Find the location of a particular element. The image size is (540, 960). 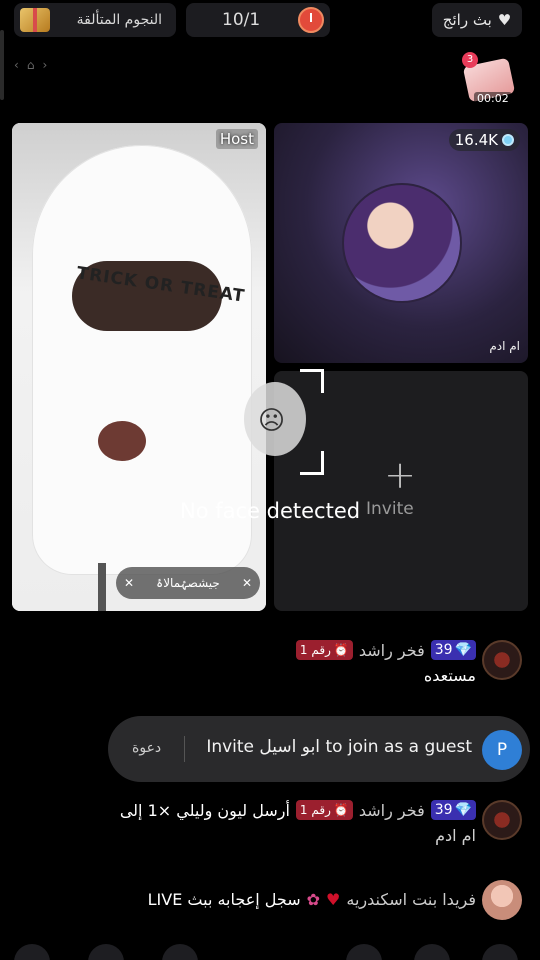

chat-message: 39 💎 فخر راشد ⏰ رقم 1 مستعده is located at coordinates (408, 662).